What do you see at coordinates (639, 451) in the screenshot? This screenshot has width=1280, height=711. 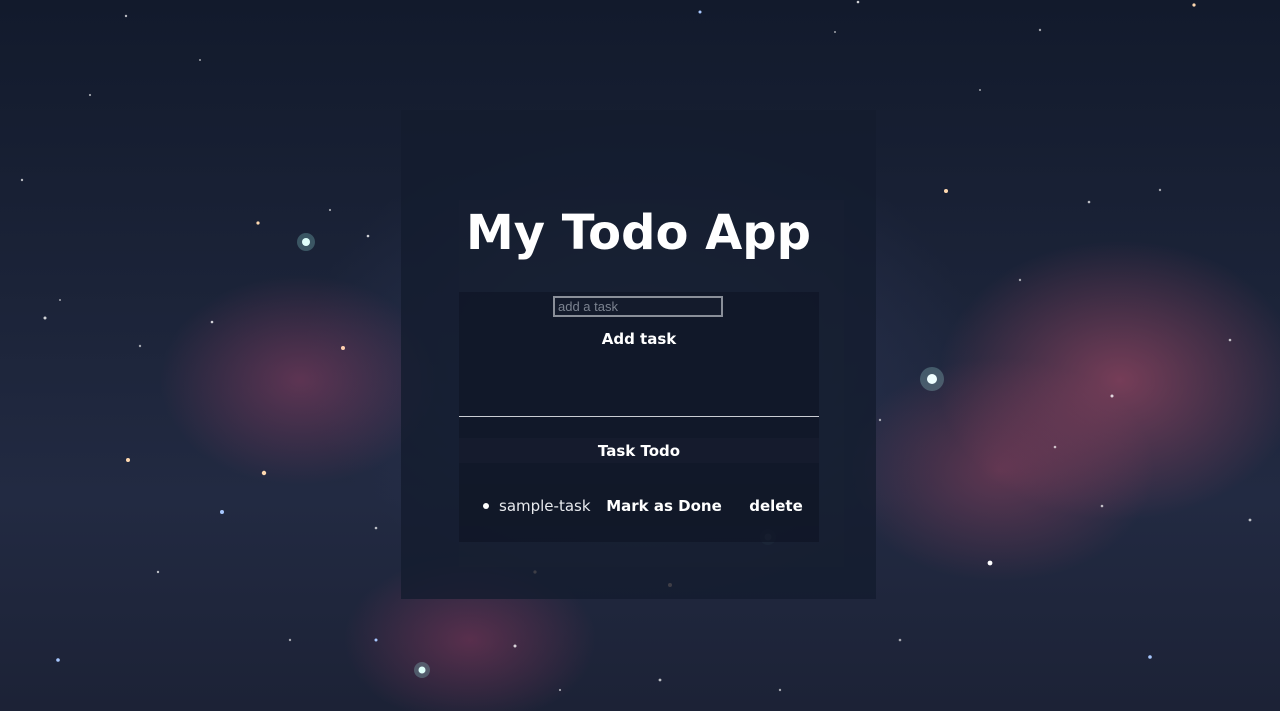 I see `section-title-task-todo: Task Todo` at bounding box center [639, 451].